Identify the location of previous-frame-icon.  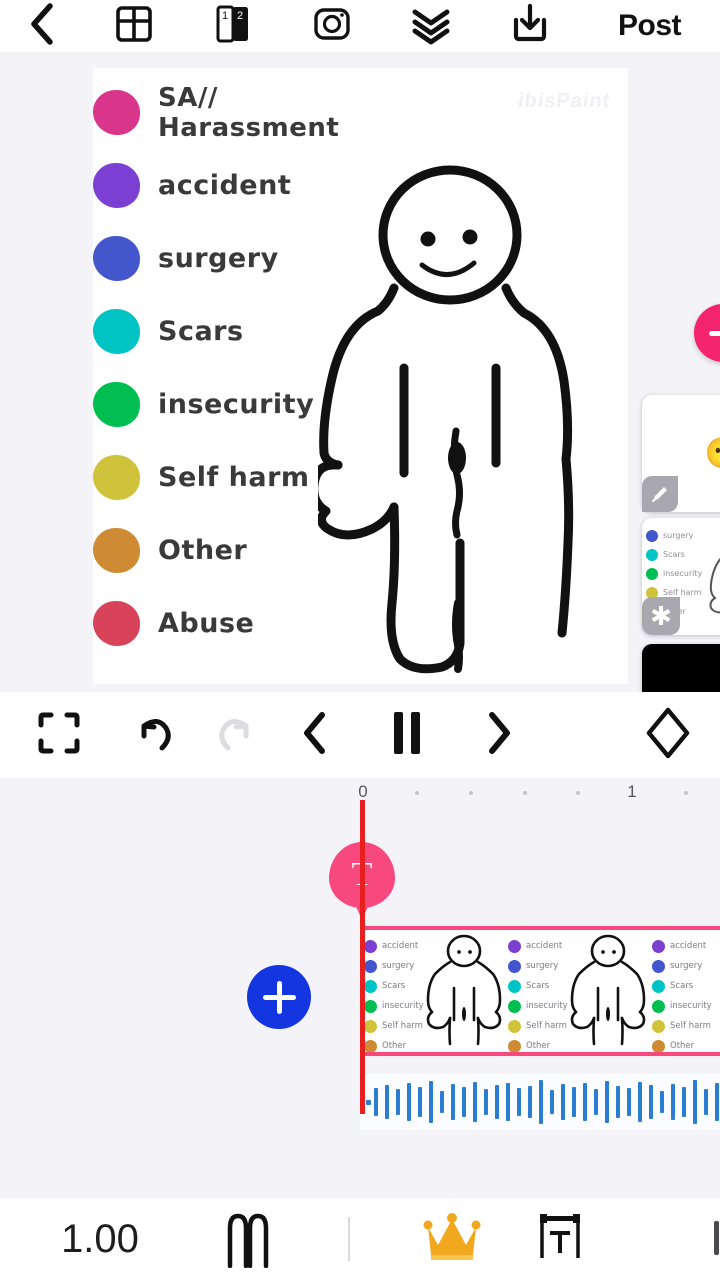
(315, 735).